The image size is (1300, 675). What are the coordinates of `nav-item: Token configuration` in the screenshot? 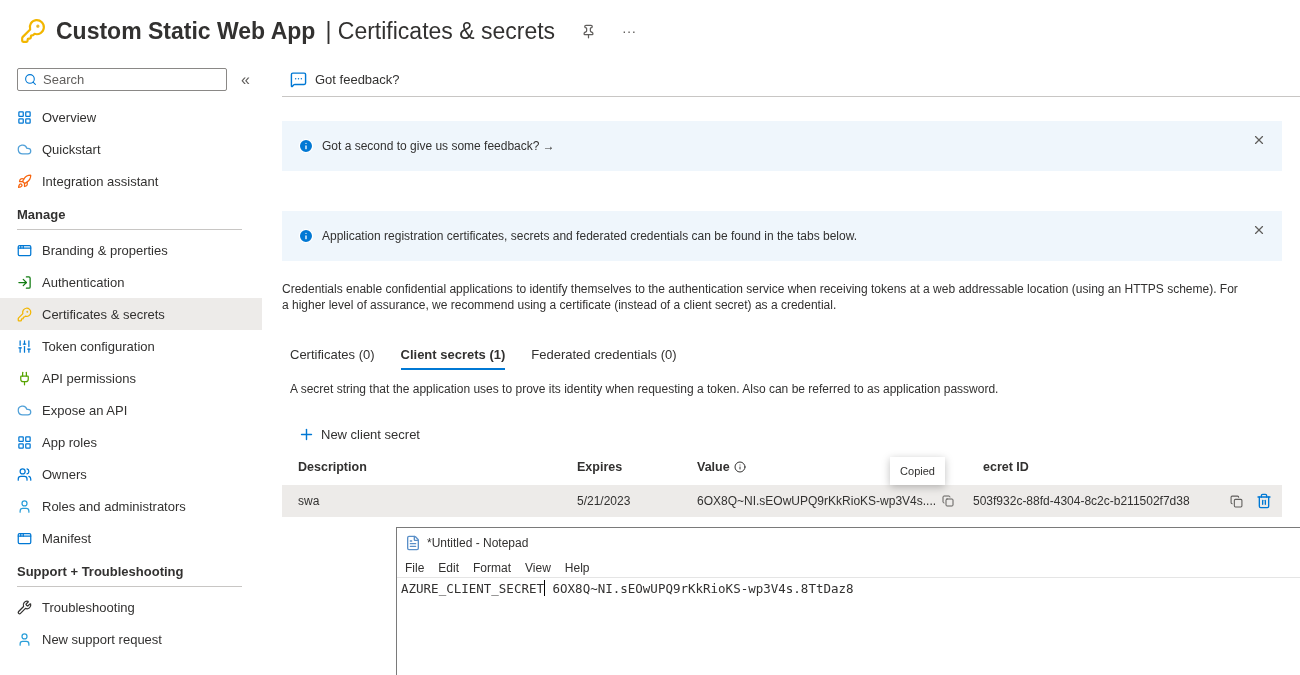 It's located at (131, 346).